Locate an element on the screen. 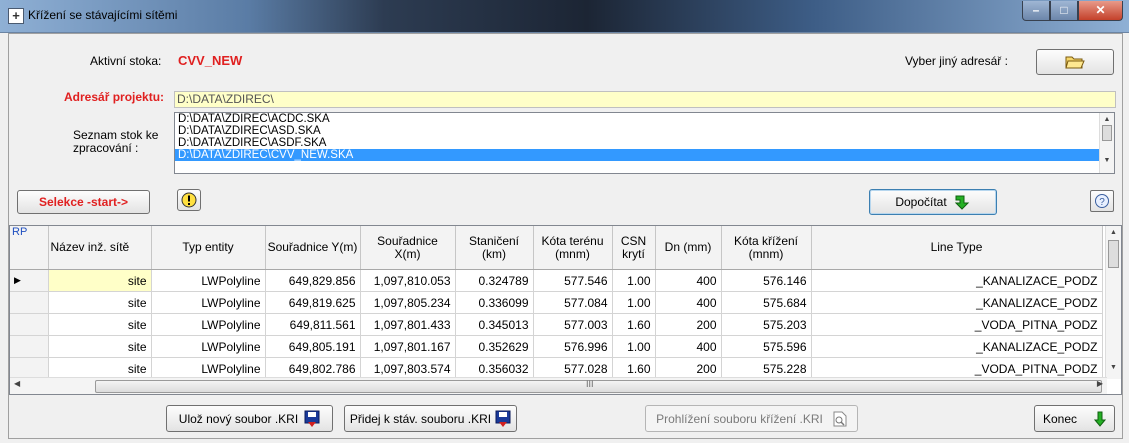 This screenshot has width=1129, height=443. col-chainage-cell: 0.345013 is located at coordinates (494, 324).